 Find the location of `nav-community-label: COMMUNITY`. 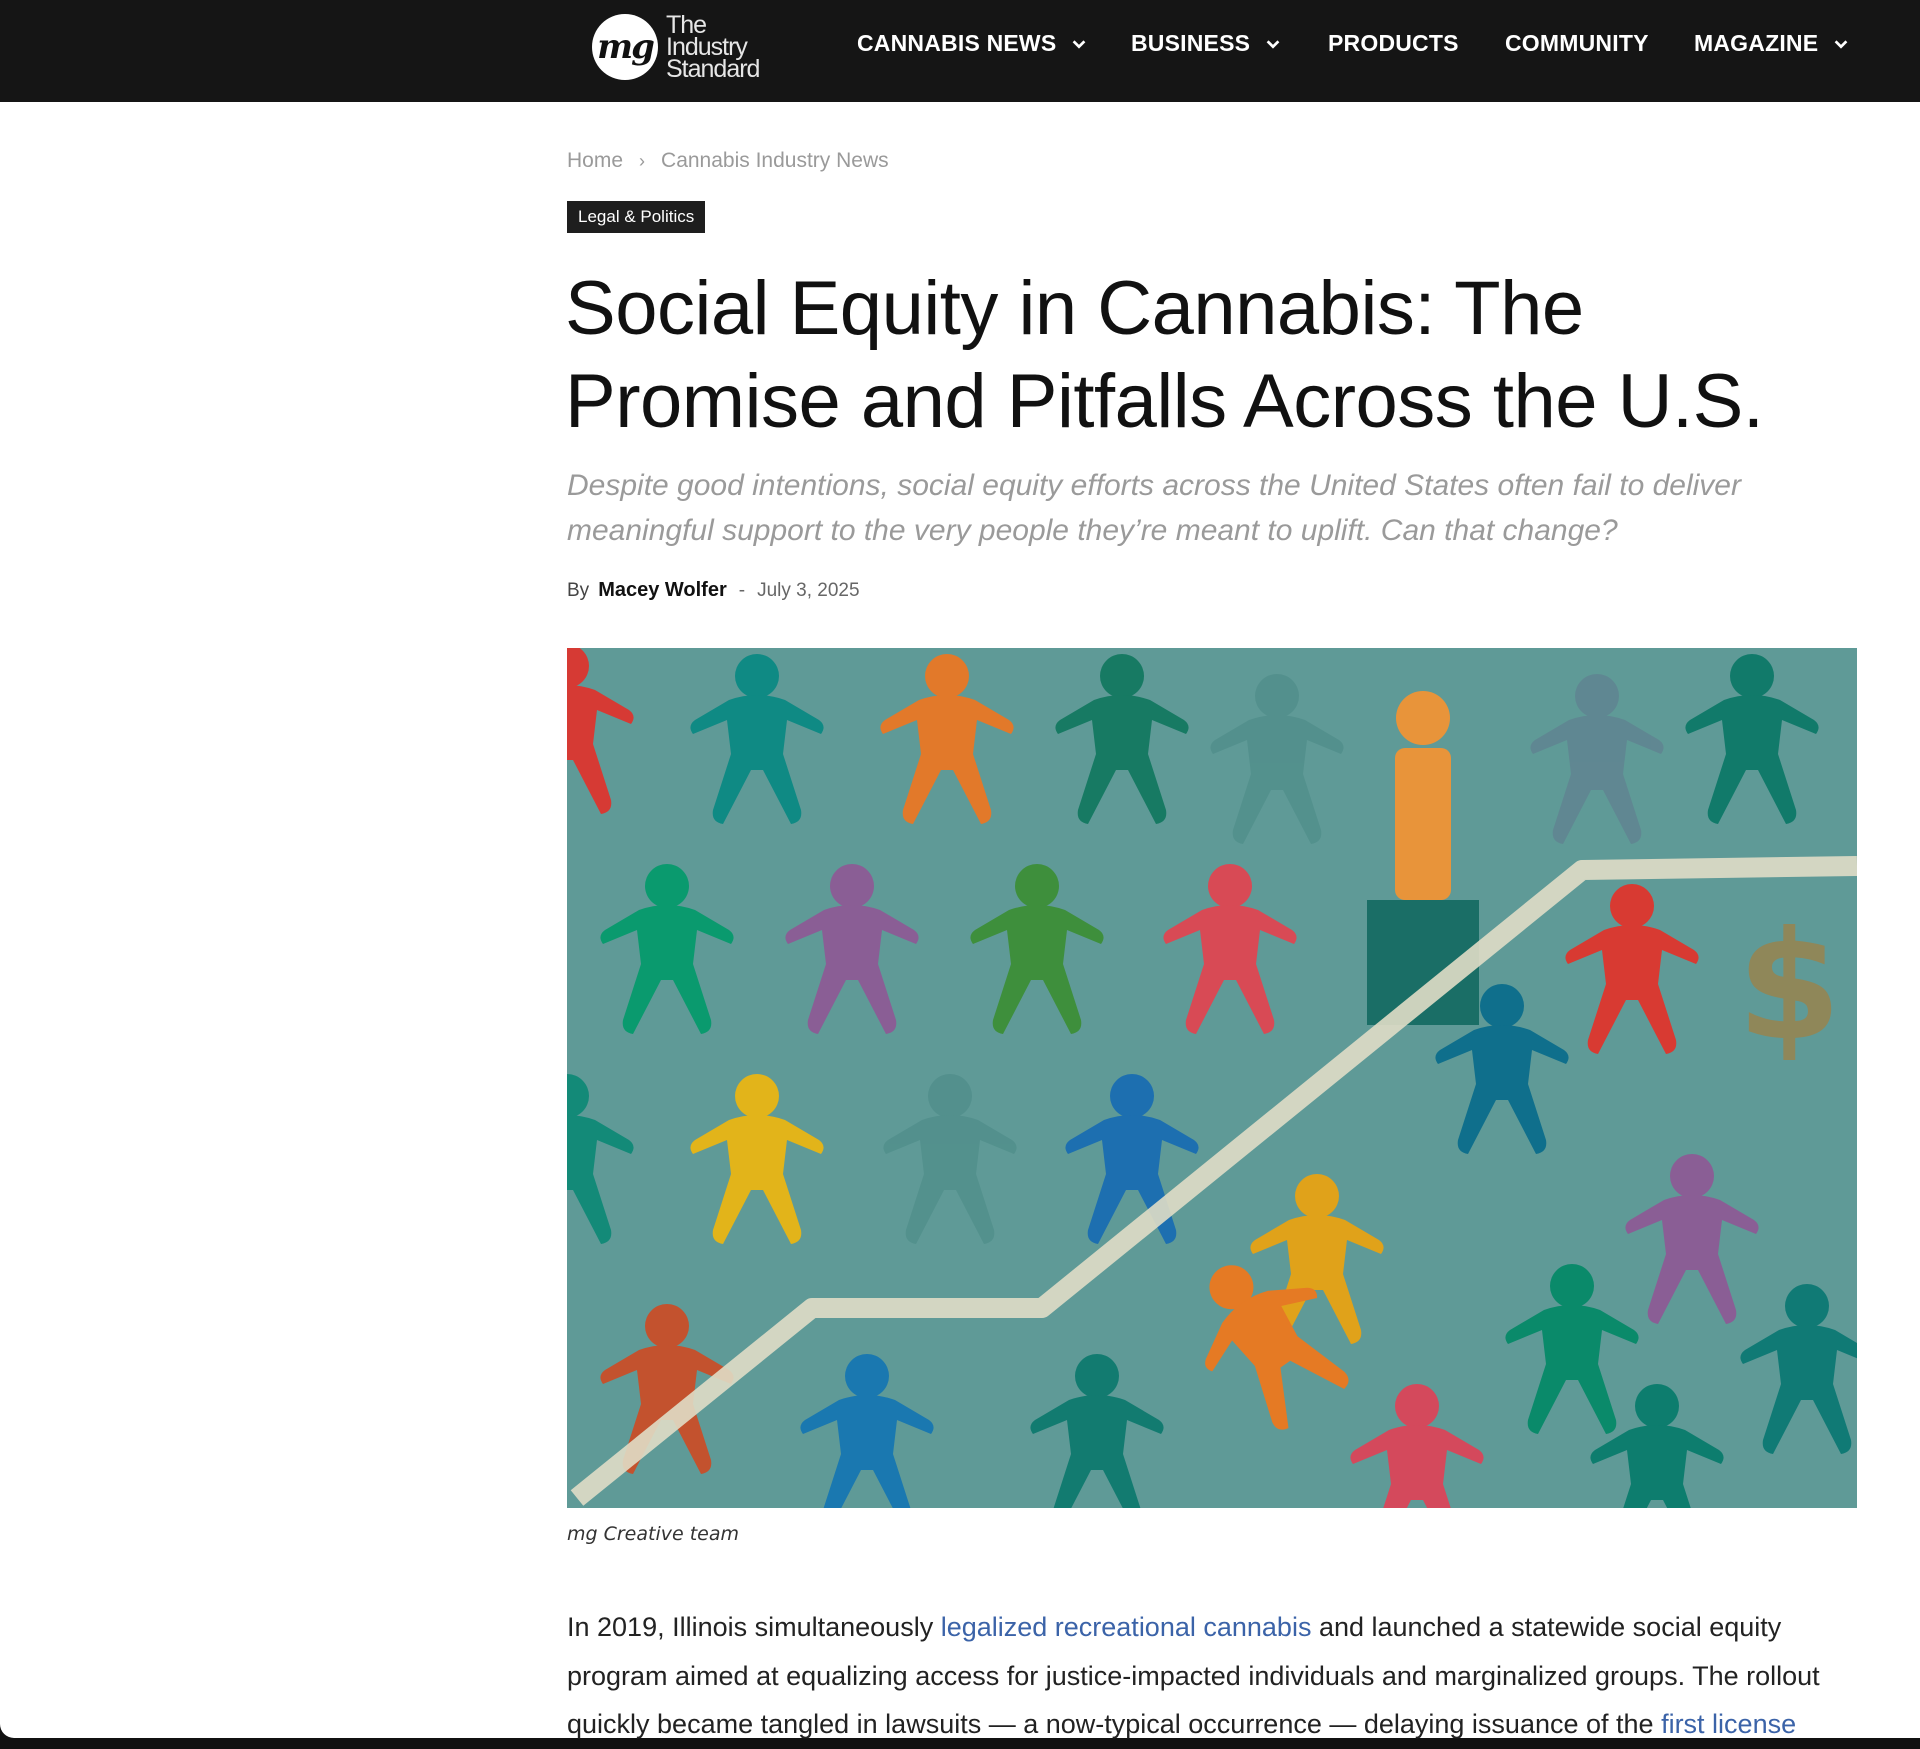

nav-community-label: COMMUNITY is located at coordinates (1577, 43).